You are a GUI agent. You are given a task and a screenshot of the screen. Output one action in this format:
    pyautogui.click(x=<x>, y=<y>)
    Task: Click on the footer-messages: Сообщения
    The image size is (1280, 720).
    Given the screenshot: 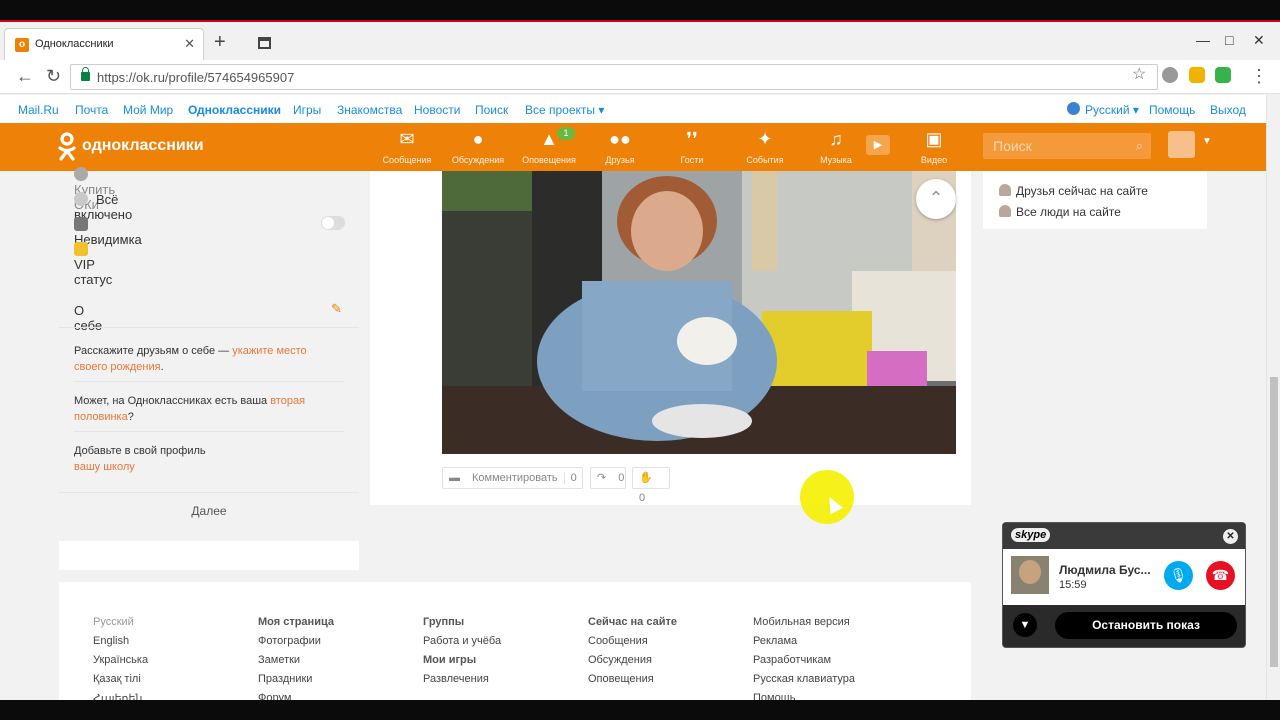 What is the action you would take?
    pyautogui.click(x=632, y=644)
    